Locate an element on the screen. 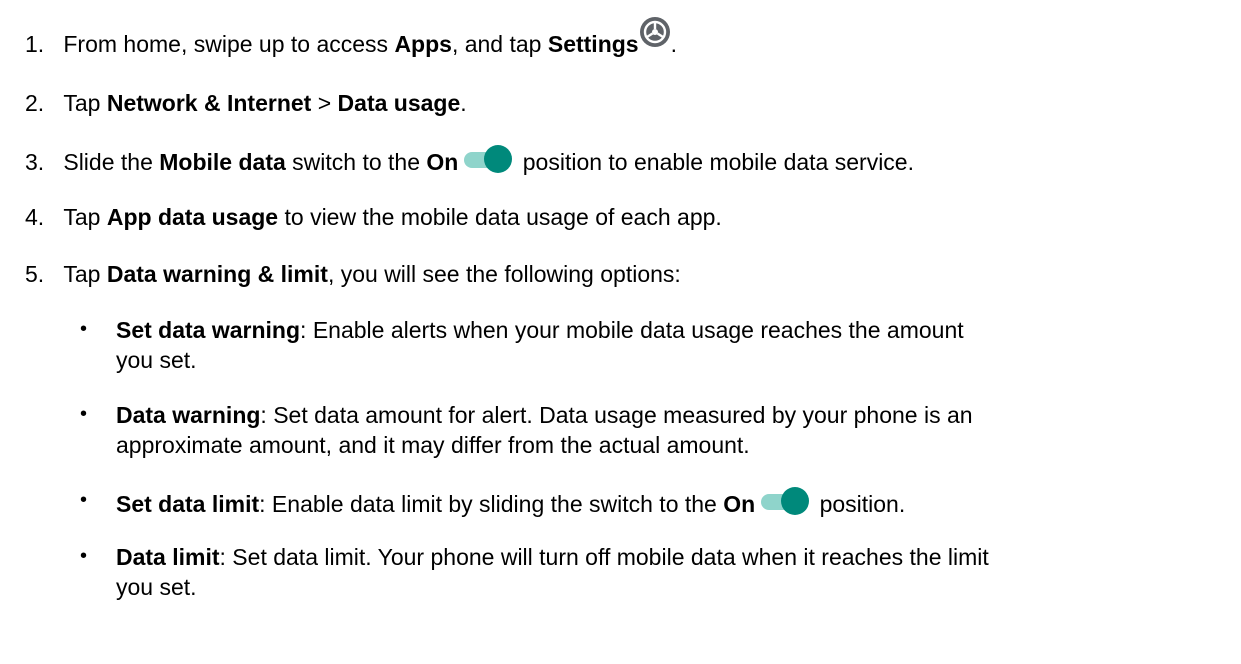 The width and height of the screenshot is (1241, 664). settings-gear-icon is located at coordinates (655, 32).